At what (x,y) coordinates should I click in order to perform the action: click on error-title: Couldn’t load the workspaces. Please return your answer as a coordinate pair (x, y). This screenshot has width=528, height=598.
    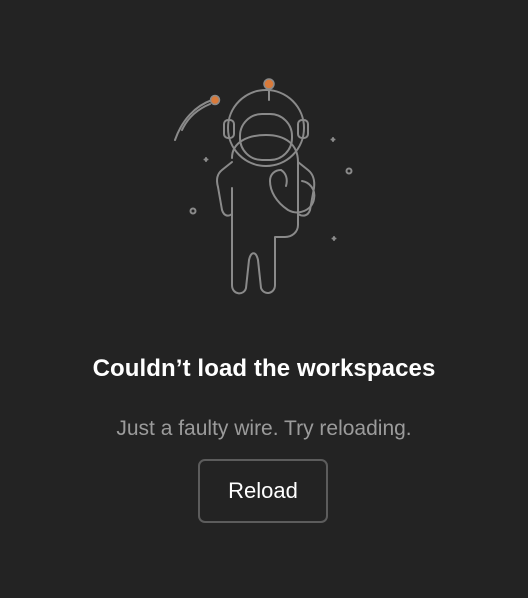
    Looking at the image, I should click on (264, 369).